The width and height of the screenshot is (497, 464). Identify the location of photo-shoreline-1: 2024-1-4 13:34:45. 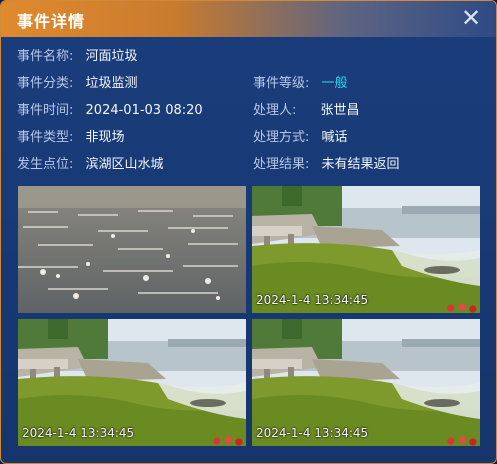
(366, 249).